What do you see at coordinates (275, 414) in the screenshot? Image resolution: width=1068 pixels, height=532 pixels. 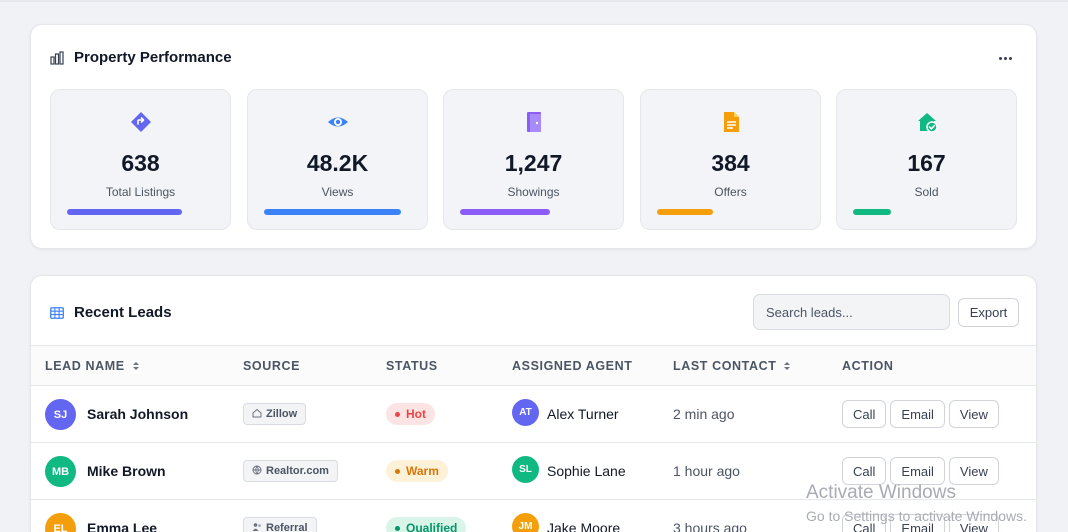 I see `source-badge: Zillow` at bounding box center [275, 414].